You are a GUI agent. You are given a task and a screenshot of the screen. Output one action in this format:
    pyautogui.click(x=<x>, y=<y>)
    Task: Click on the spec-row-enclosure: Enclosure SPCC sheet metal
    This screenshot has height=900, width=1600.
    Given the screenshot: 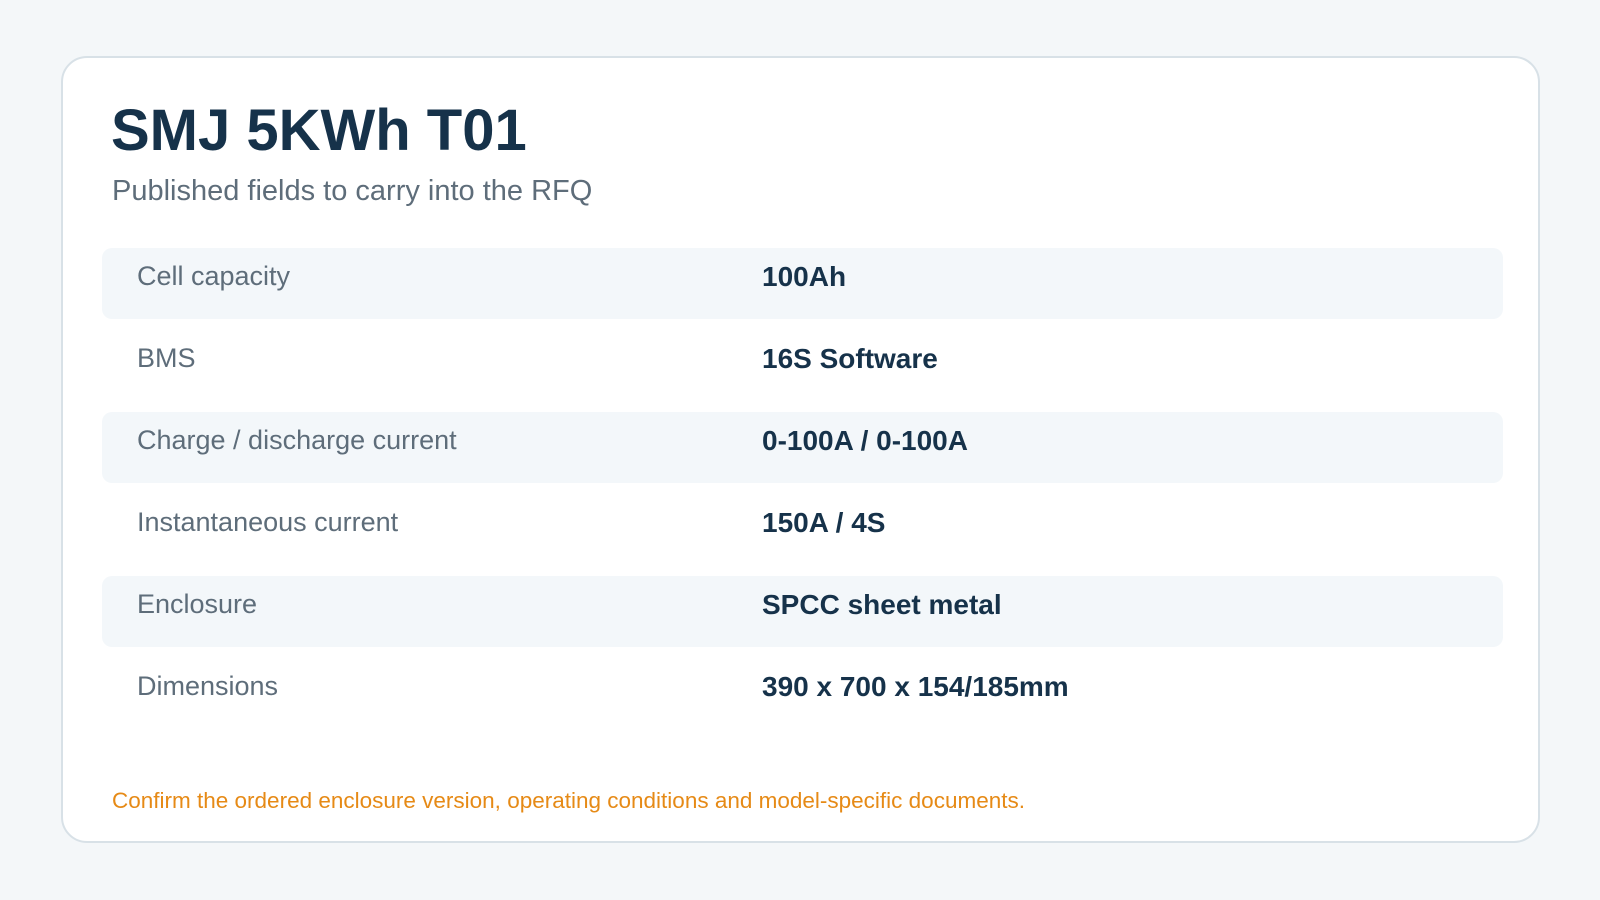 What is the action you would take?
    pyautogui.click(x=802, y=611)
    